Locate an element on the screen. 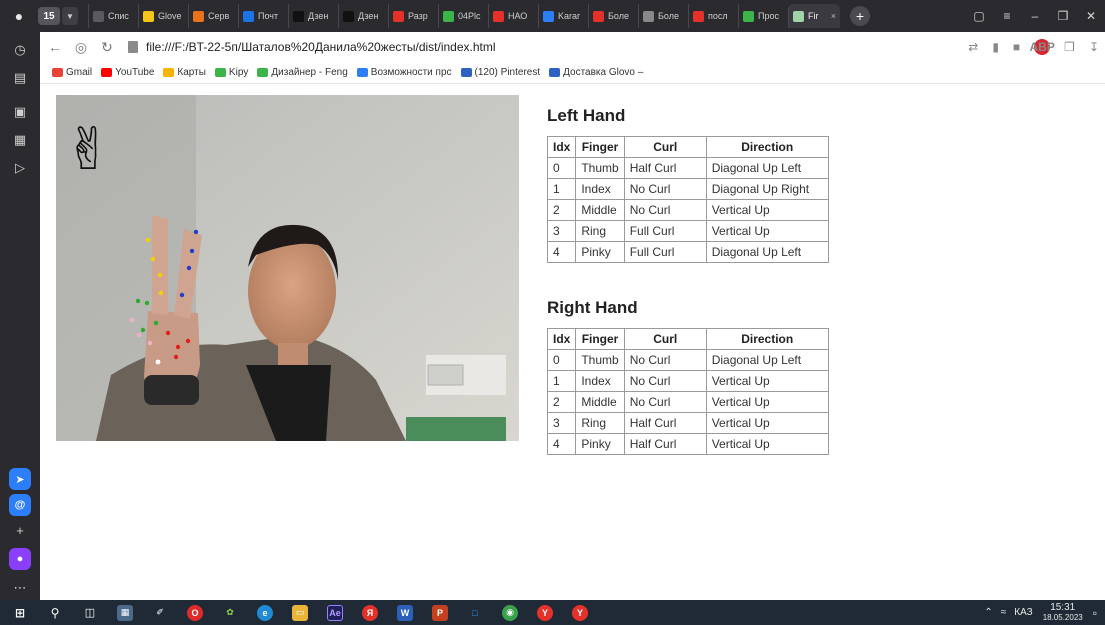 This screenshot has width=1105, height=625. telegram-icon: ➤ is located at coordinates (20, 479).